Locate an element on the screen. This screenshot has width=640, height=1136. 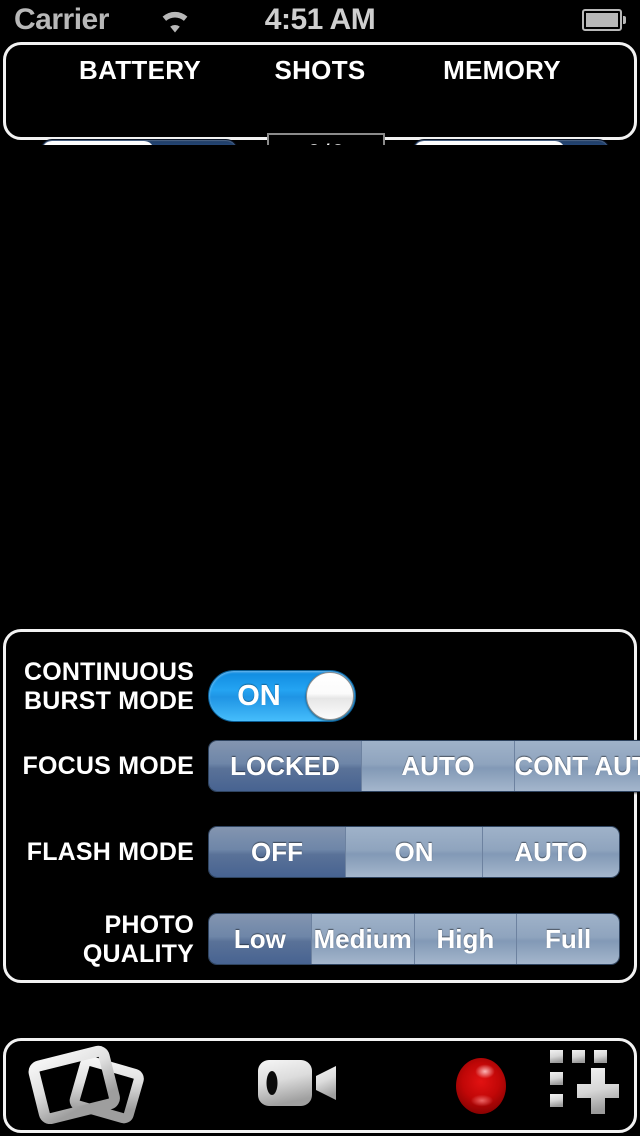
photo-quality-label: PHOTO QUALITY is located at coordinates (100, 940).